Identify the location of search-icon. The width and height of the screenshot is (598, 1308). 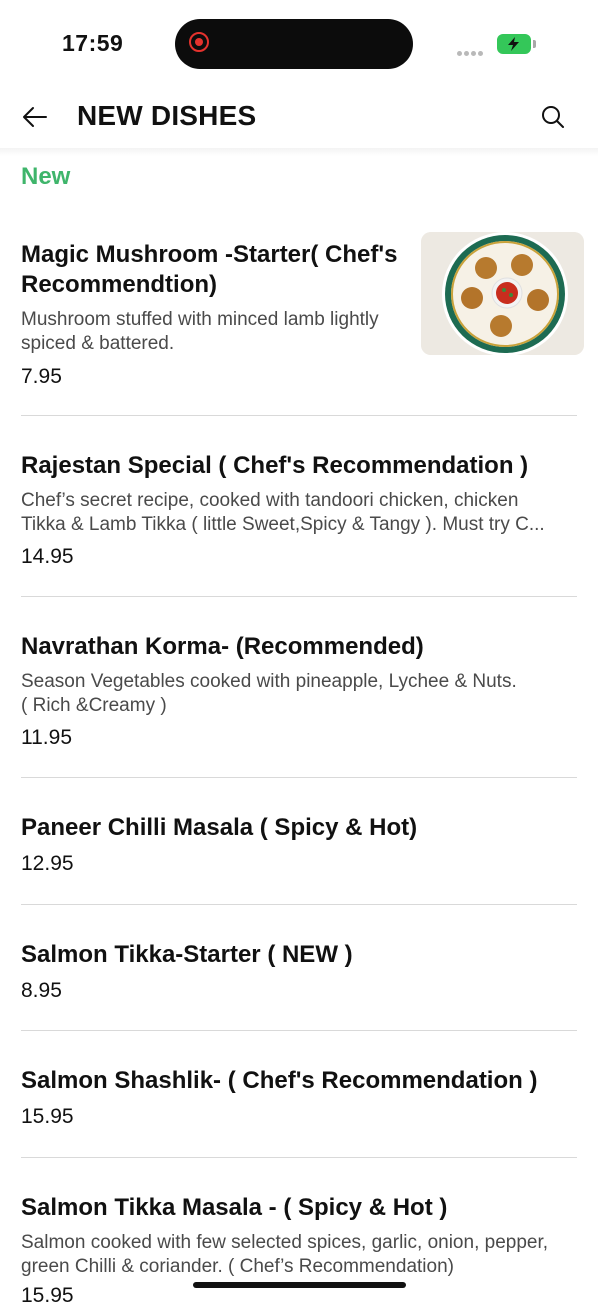
(553, 117).